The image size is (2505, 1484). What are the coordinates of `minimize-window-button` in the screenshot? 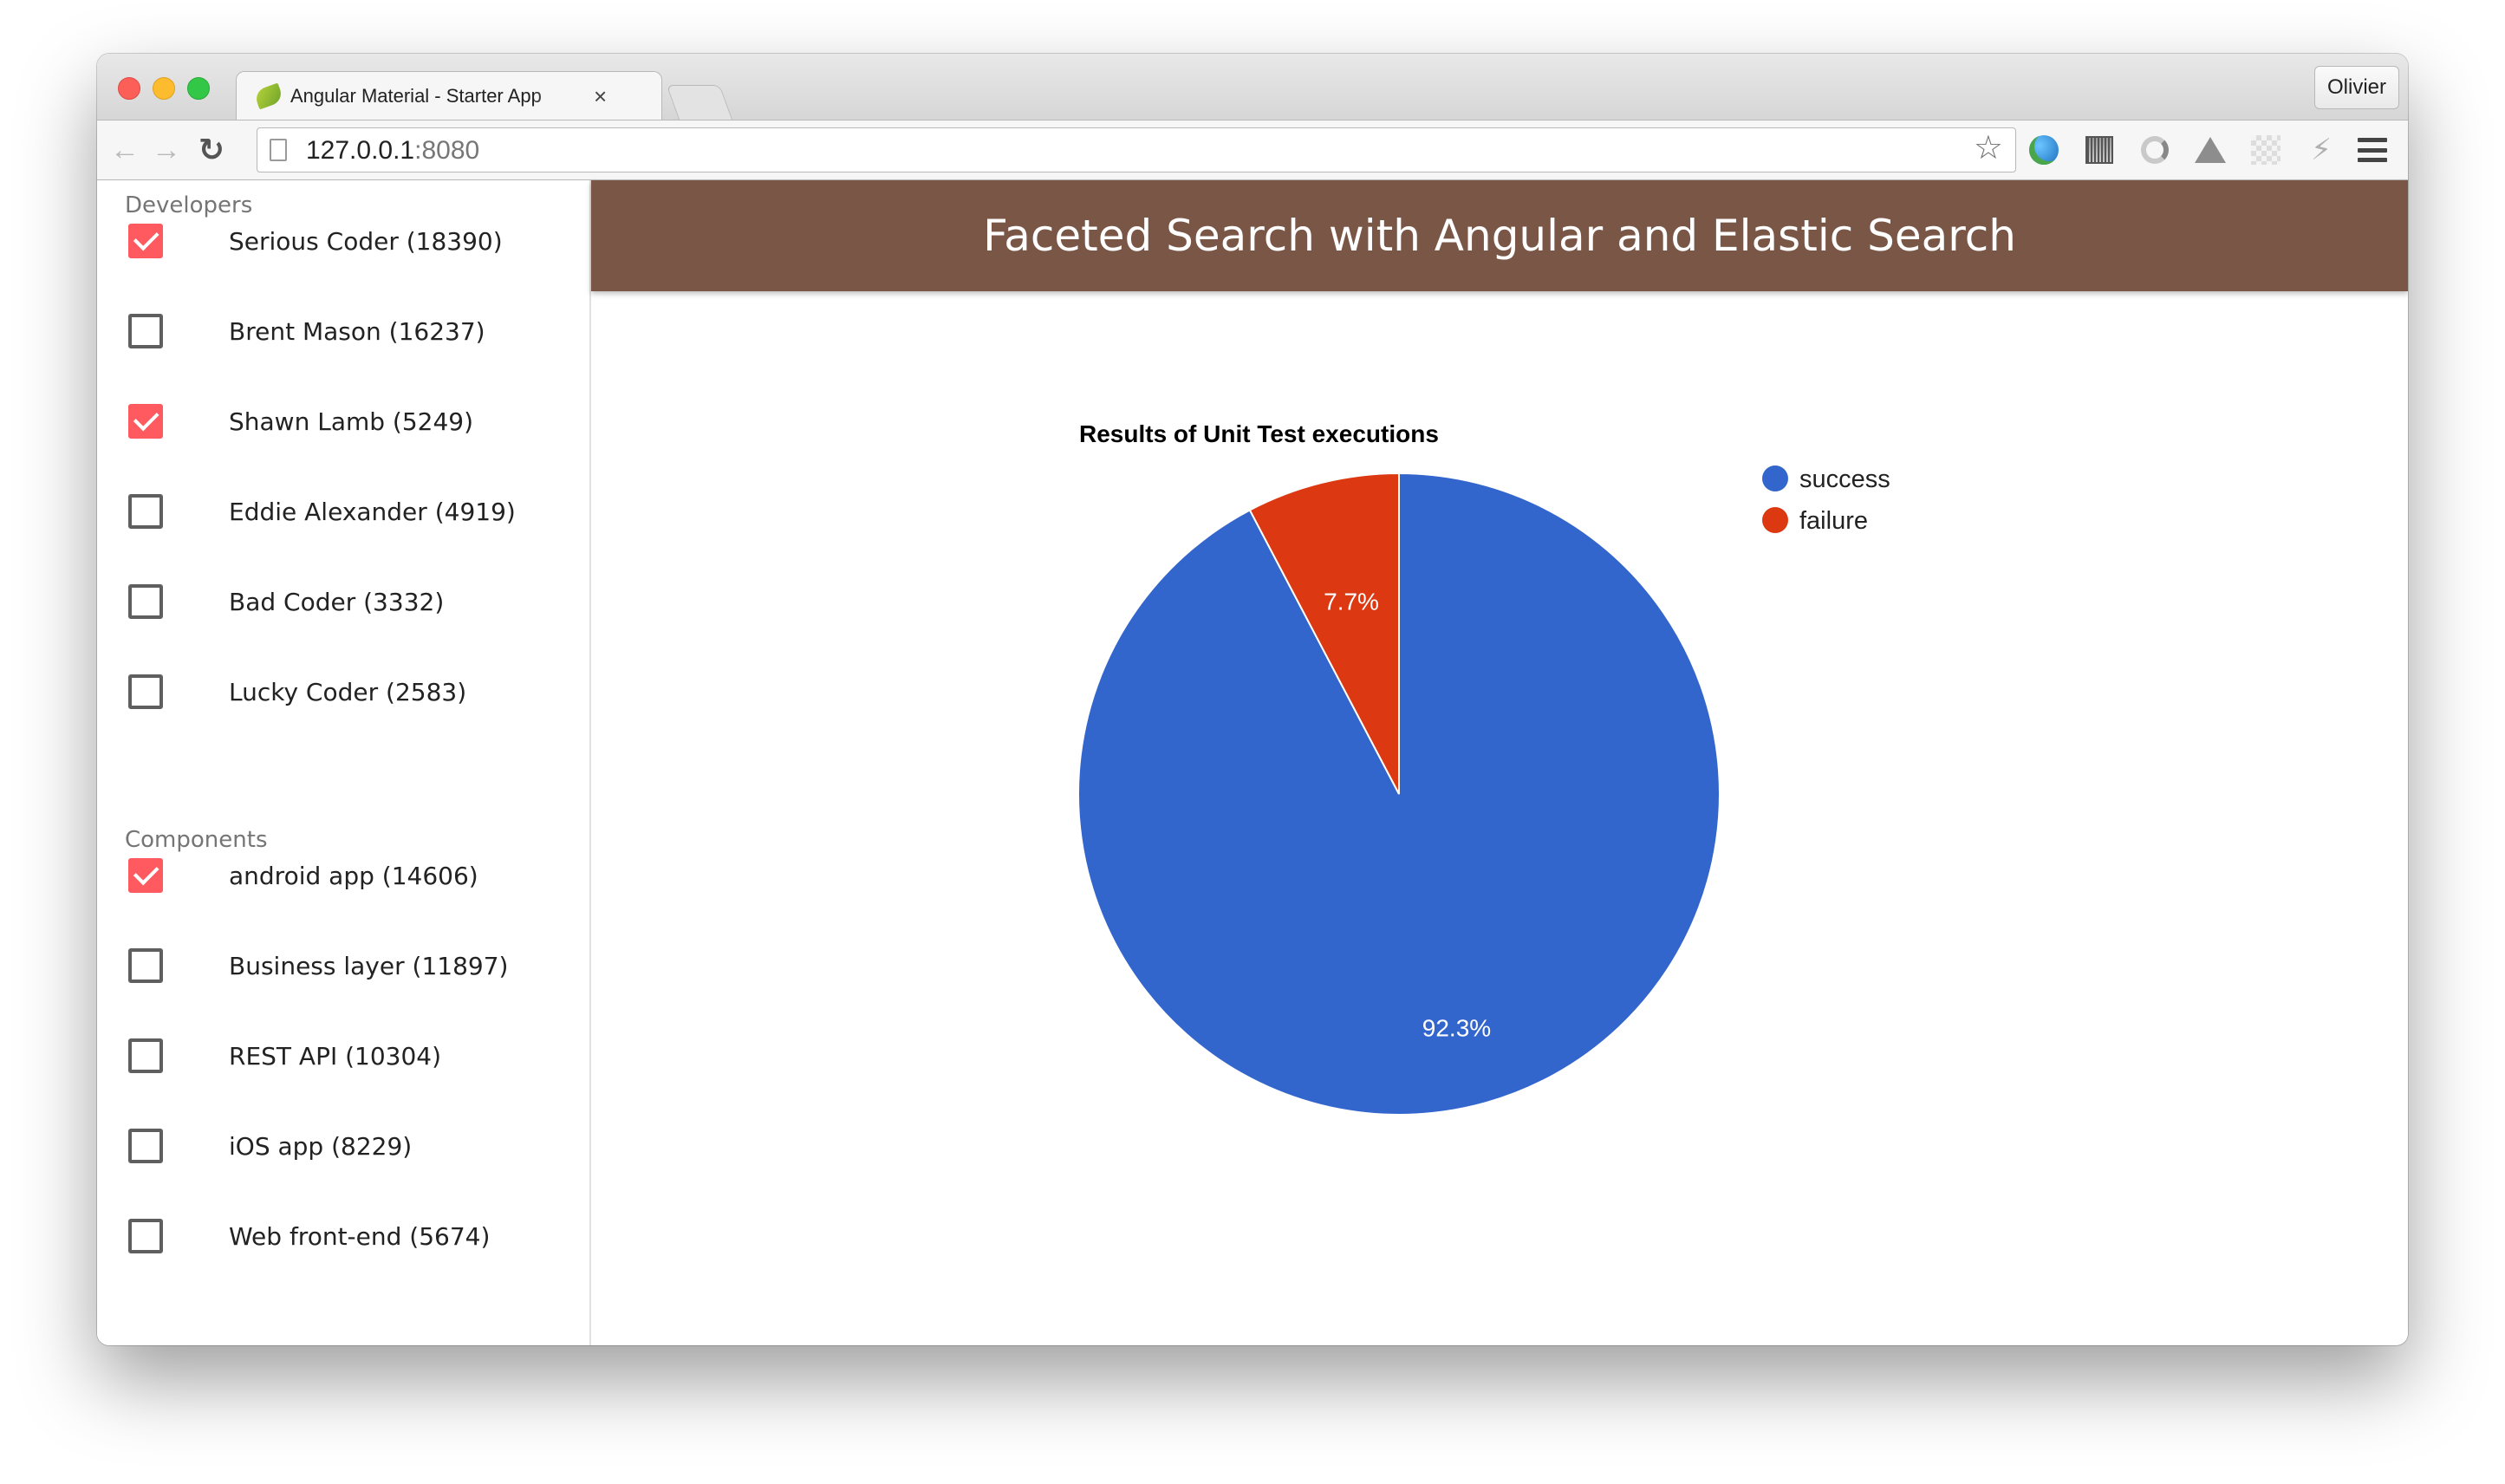 It's located at (164, 88).